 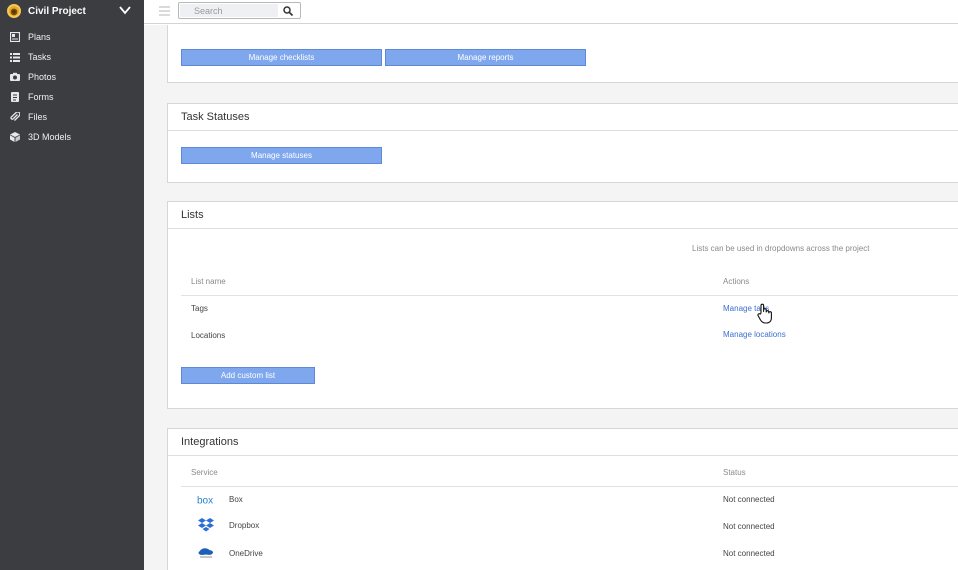 What do you see at coordinates (244, 525) in the screenshot?
I see `integration-name: Dropbox` at bounding box center [244, 525].